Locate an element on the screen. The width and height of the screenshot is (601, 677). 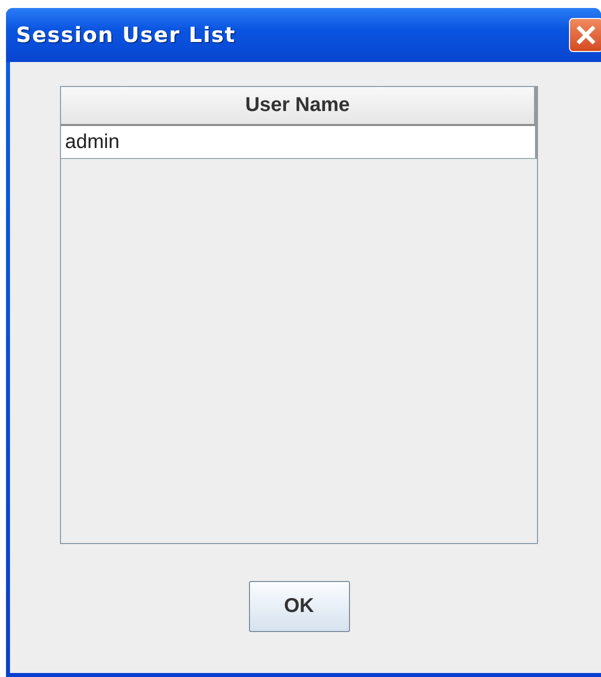
close-icon is located at coordinates (586, 35).